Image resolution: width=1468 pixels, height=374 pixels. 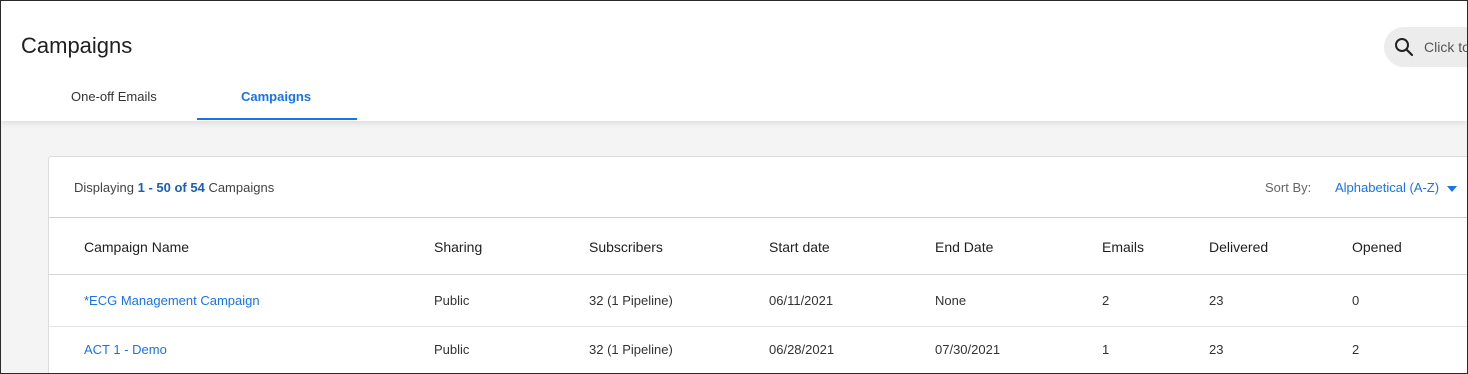 What do you see at coordinates (1451, 188) in the screenshot?
I see `caret-down-icon` at bounding box center [1451, 188].